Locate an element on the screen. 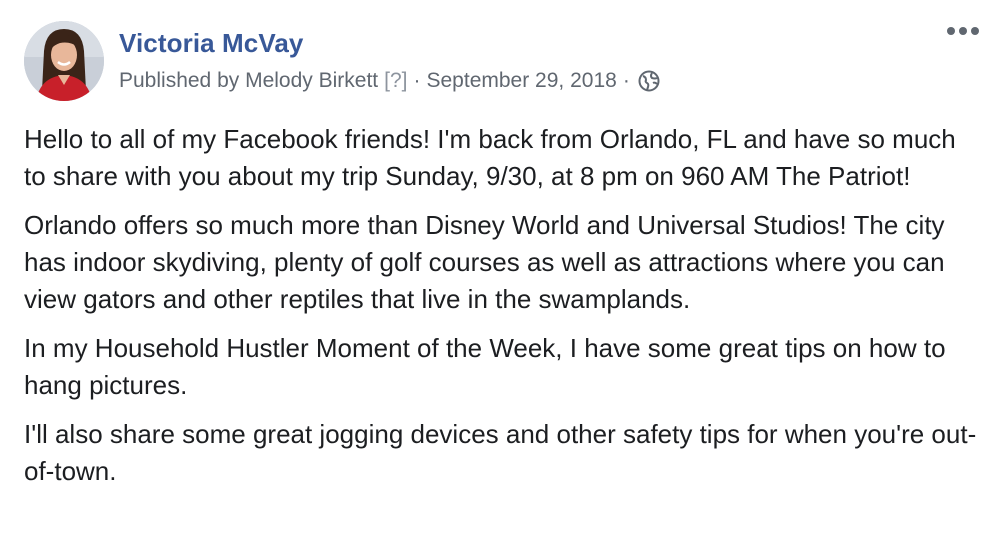  author-name-link: Victoria McVay is located at coordinates (211, 43).